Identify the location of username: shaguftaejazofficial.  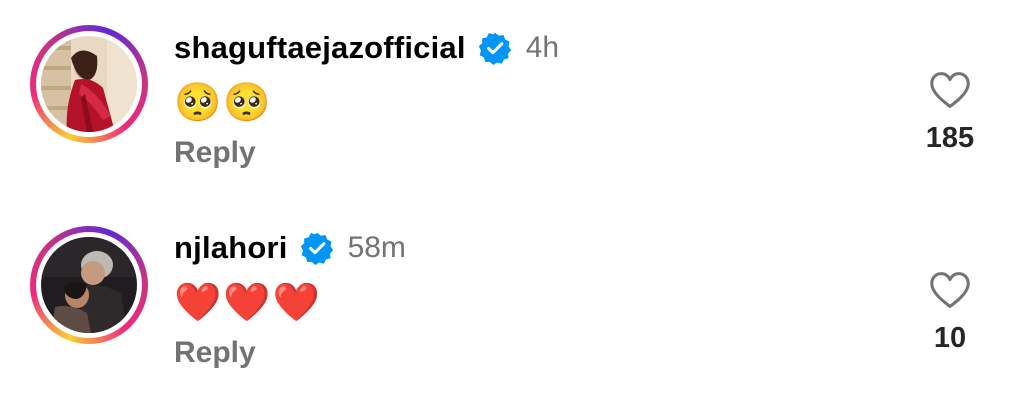
(320, 48).